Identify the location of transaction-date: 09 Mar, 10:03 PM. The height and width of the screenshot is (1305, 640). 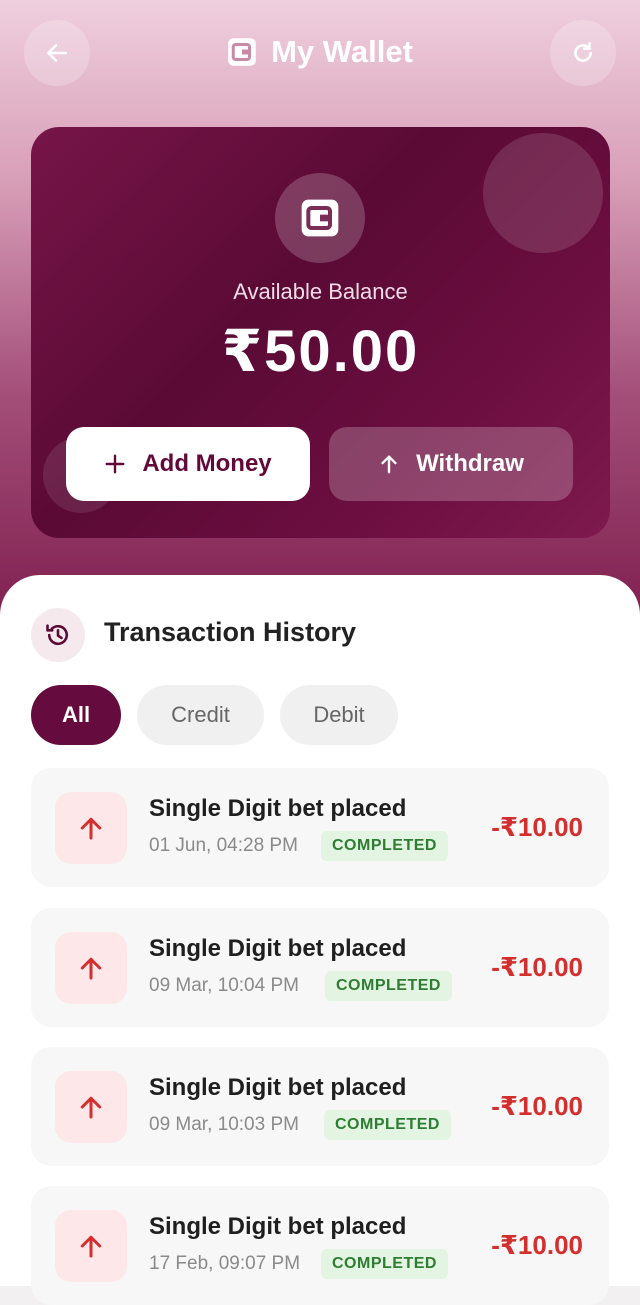
(224, 1124).